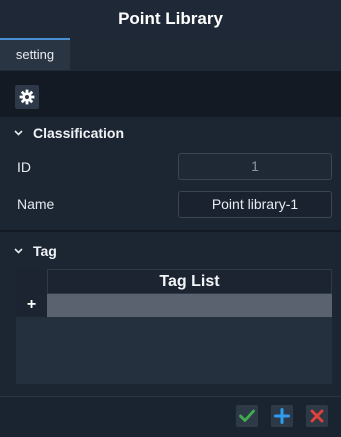 The image size is (341, 437). Describe the element at coordinates (170, 19) in the screenshot. I see `window-title: Point Library` at that location.